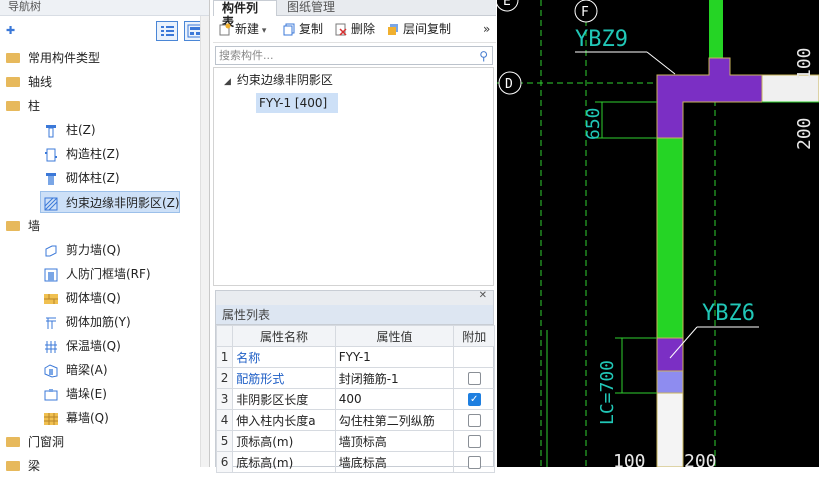  I want to click on extra-header: 附加, so click(474, 336).